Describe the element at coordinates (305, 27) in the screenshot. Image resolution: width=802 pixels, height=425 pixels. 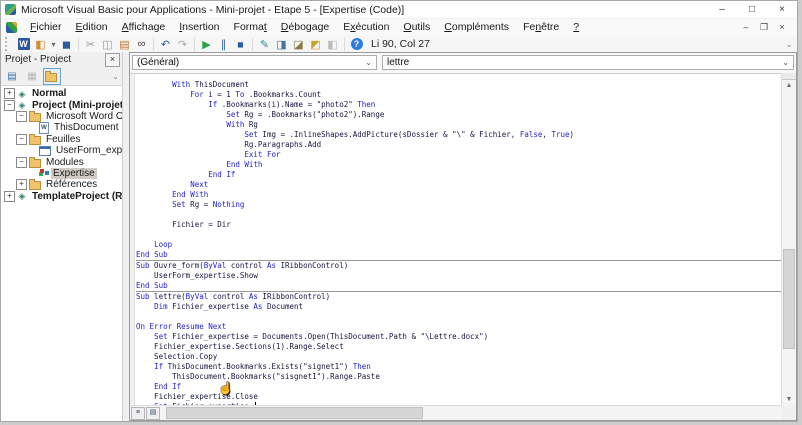
I see `menu-dbogage: Débogage` at that location.